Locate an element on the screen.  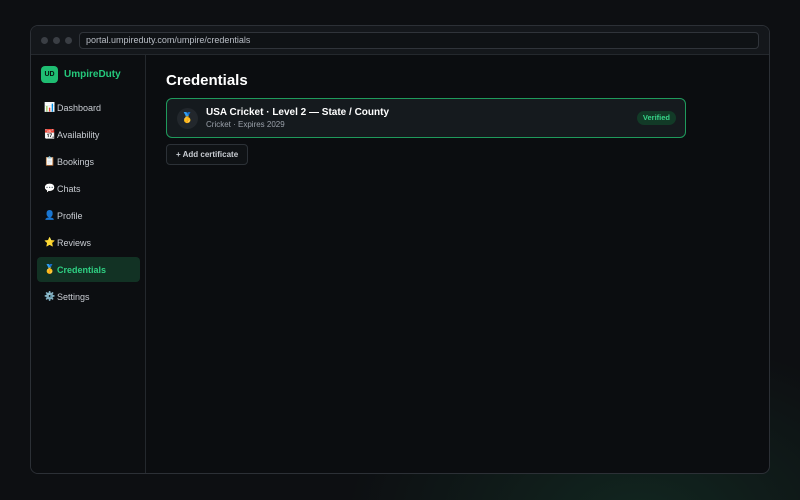
star-icon: ⭐ is located at coordinates (50, 242).